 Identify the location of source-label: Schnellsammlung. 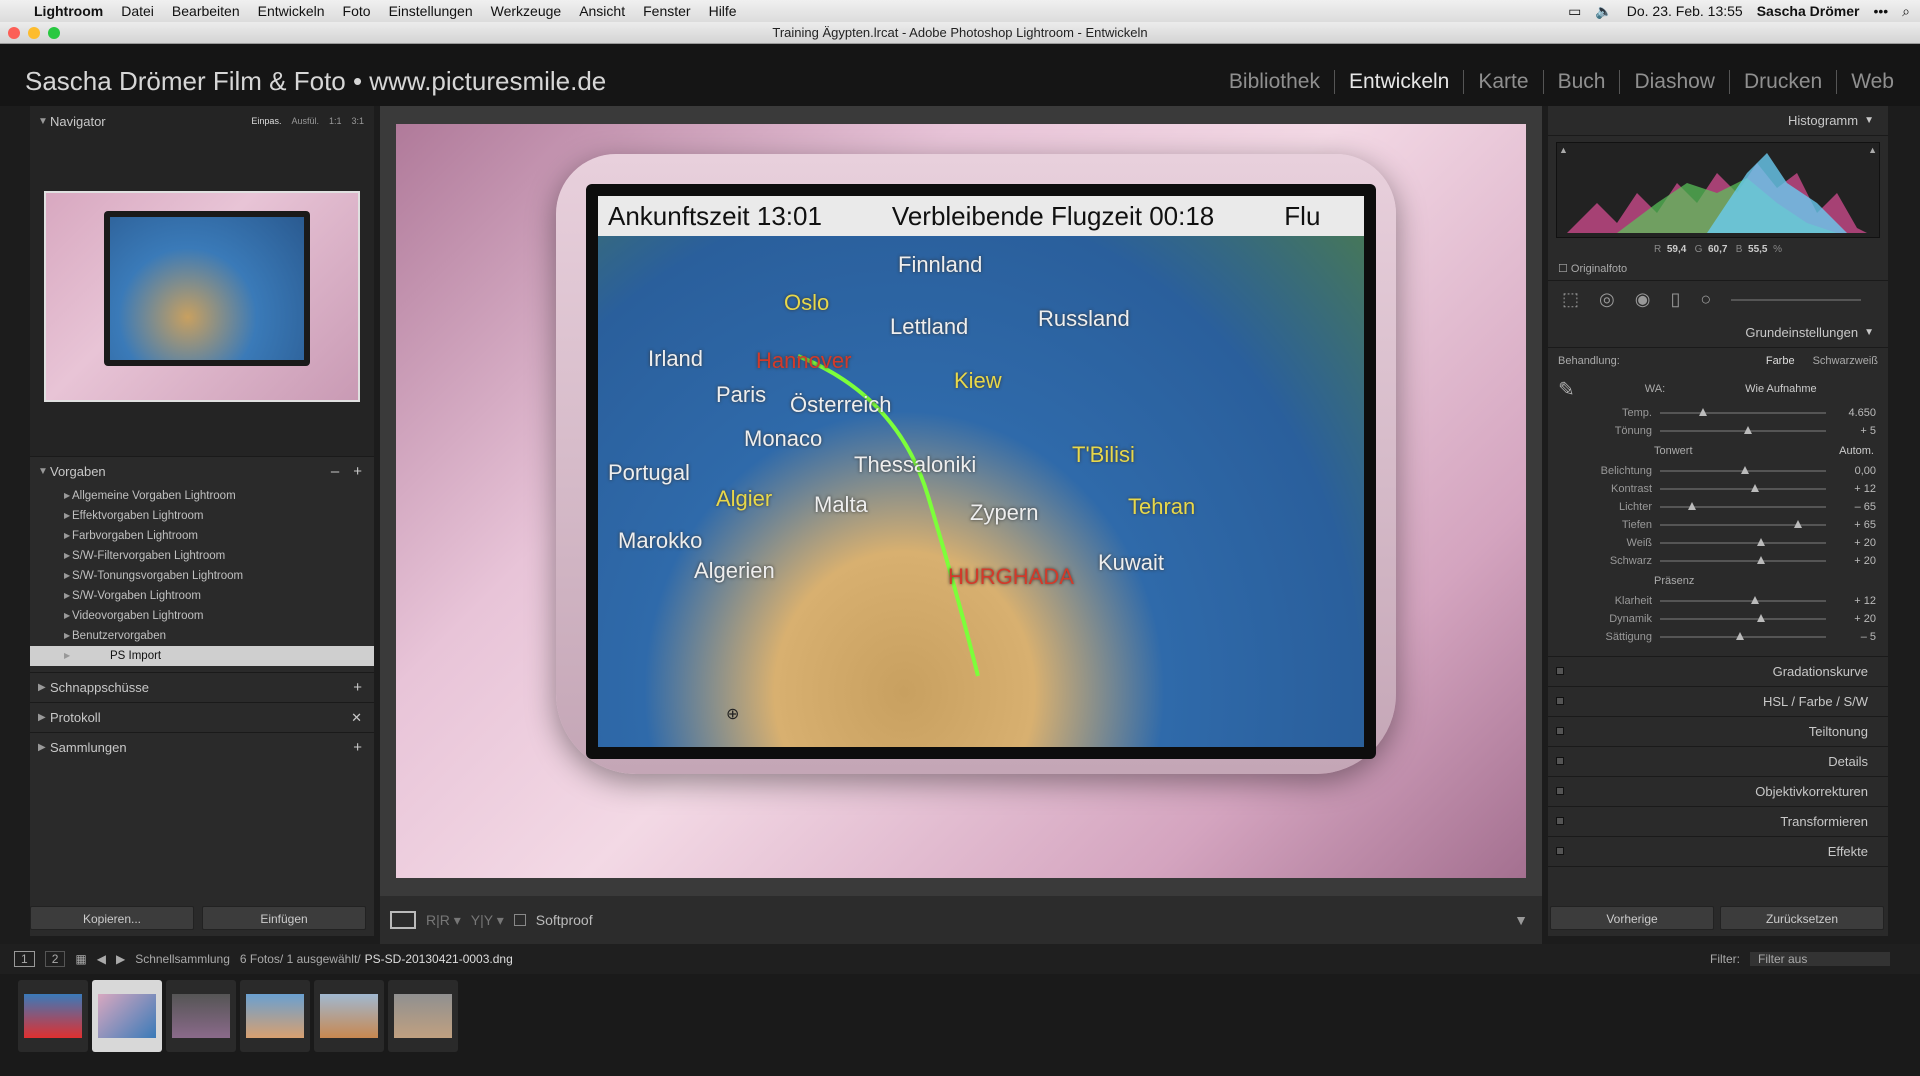
(182, 959).